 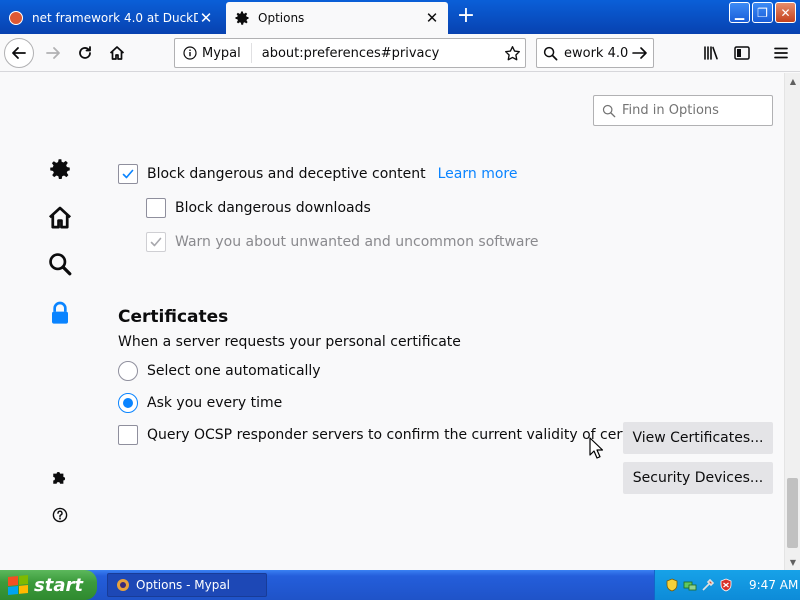 What do you see at coordinates (708, 585) in the screenshot?
I see `tools-icon` at bounding box center [708, 585].